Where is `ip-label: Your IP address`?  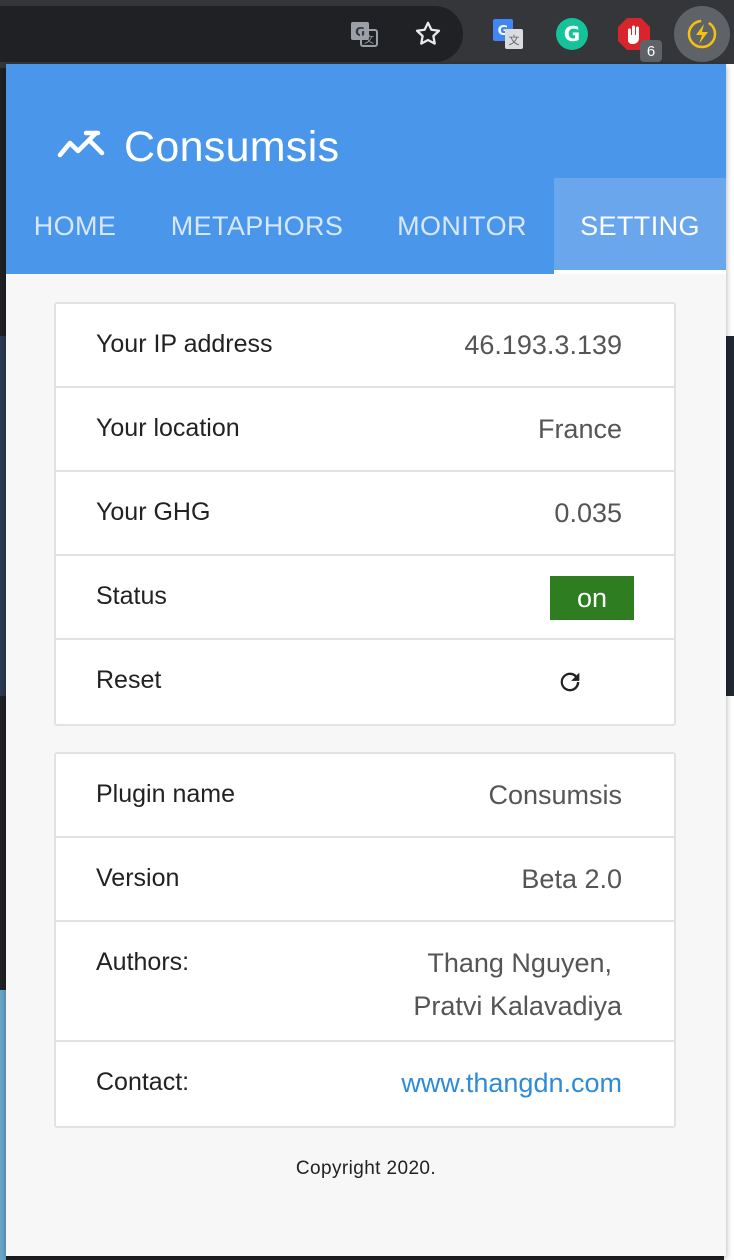
ip-label: Your IP address is located at coordinates (184, 344).